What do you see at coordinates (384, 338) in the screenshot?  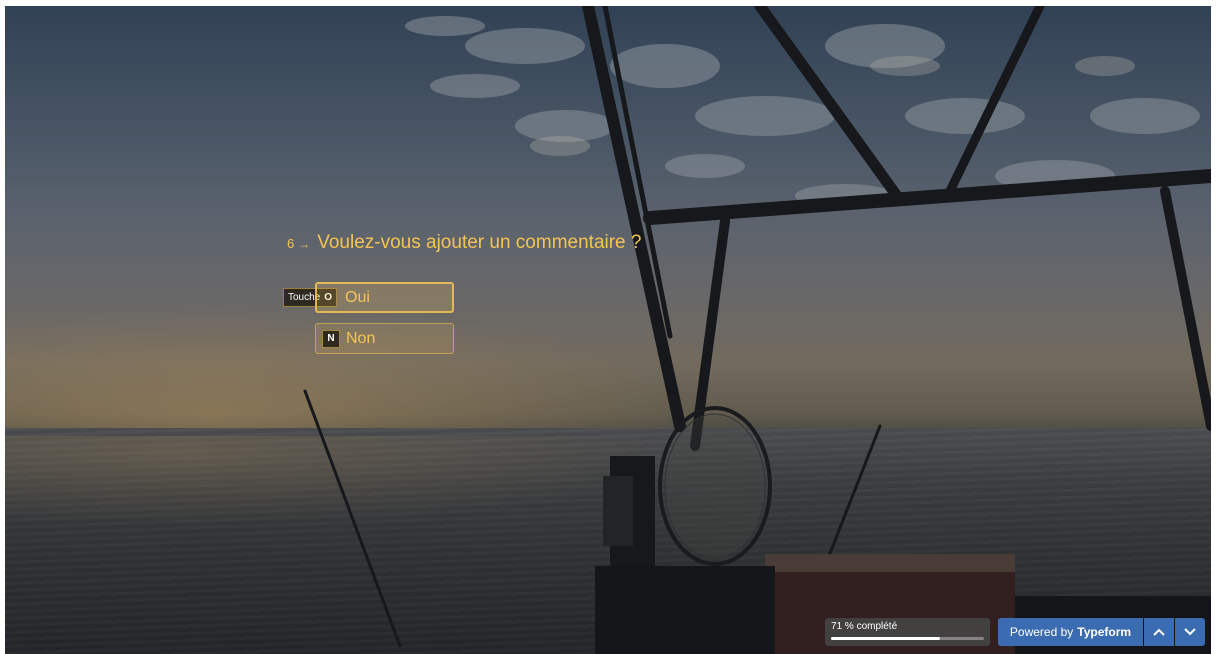 I see `choice-non: N Non` at bounding box center [384, 338].